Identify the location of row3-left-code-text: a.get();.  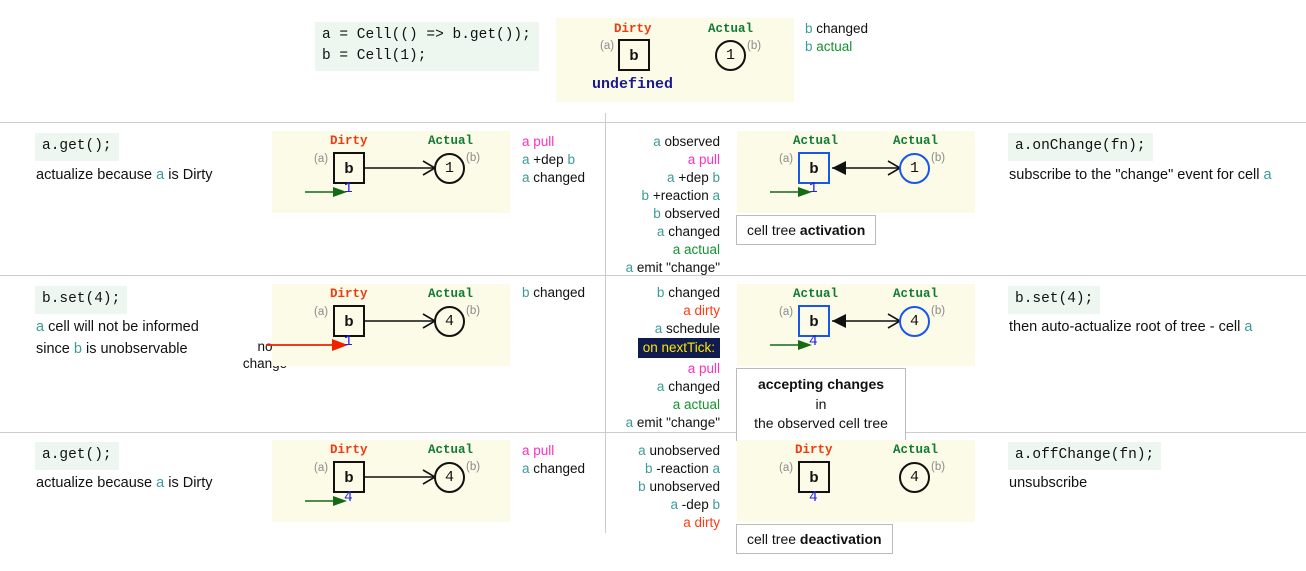
(77, 455).